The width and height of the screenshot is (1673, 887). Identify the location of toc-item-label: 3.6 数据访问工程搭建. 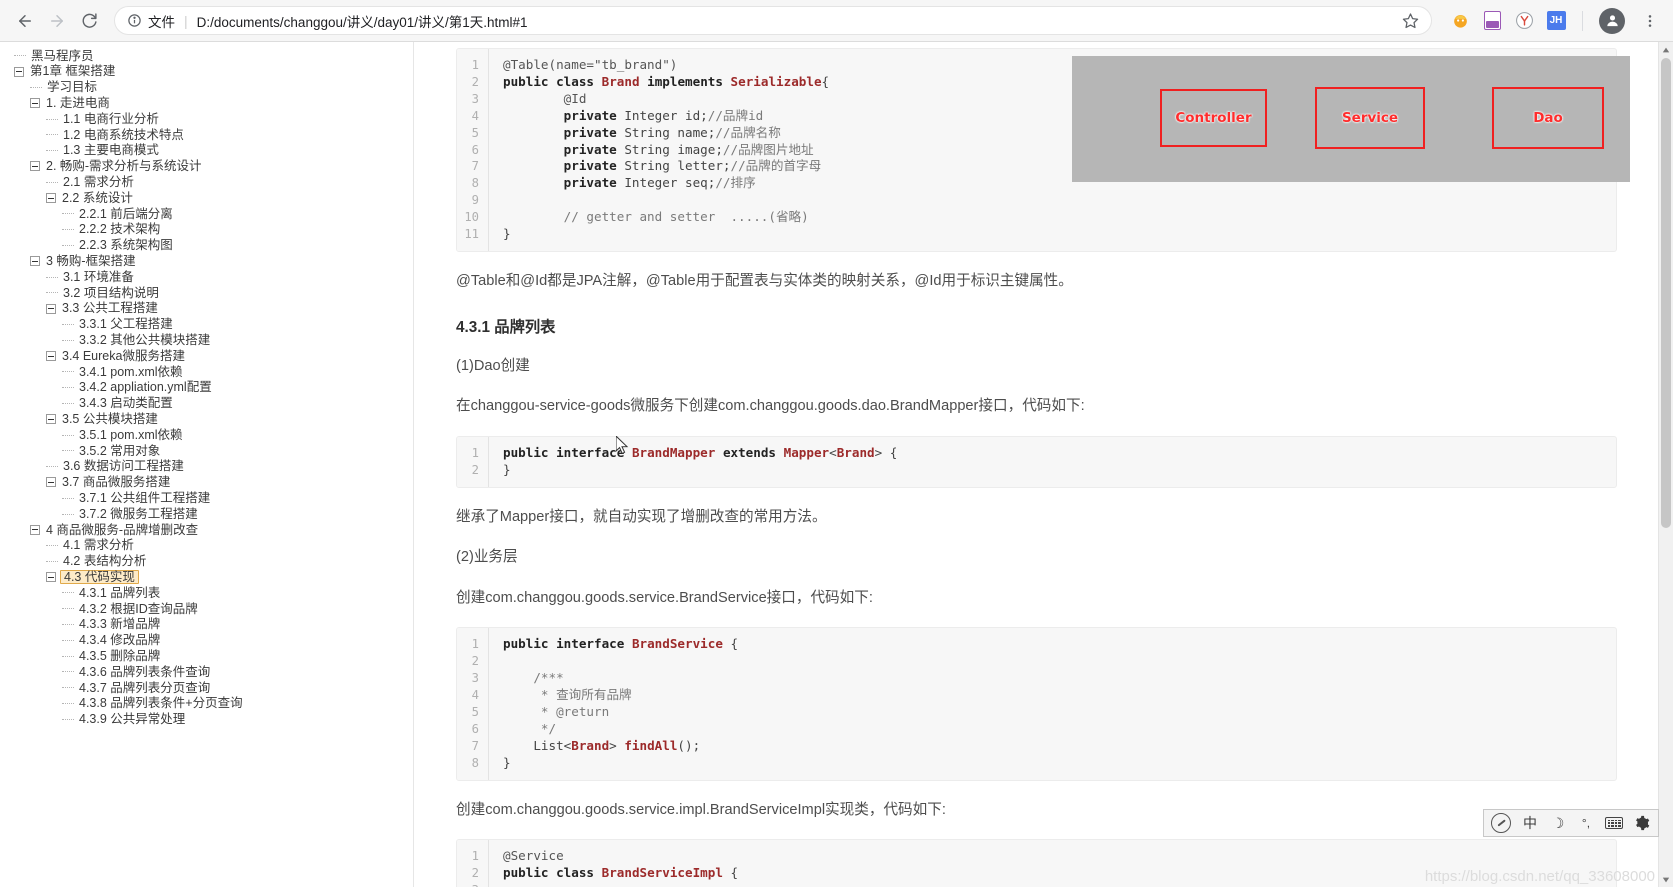
(123, 466).